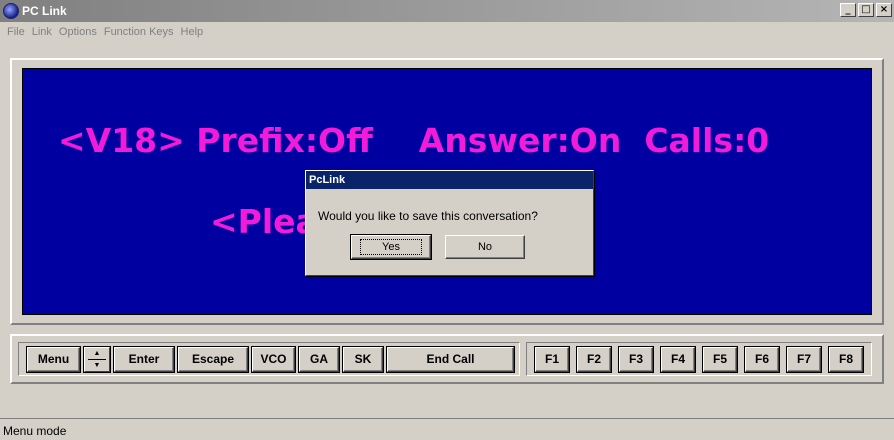 Image resolution: width=894 pixels, height=440 pixels. I want to click on vco-button: VCO, so click(273, 359).